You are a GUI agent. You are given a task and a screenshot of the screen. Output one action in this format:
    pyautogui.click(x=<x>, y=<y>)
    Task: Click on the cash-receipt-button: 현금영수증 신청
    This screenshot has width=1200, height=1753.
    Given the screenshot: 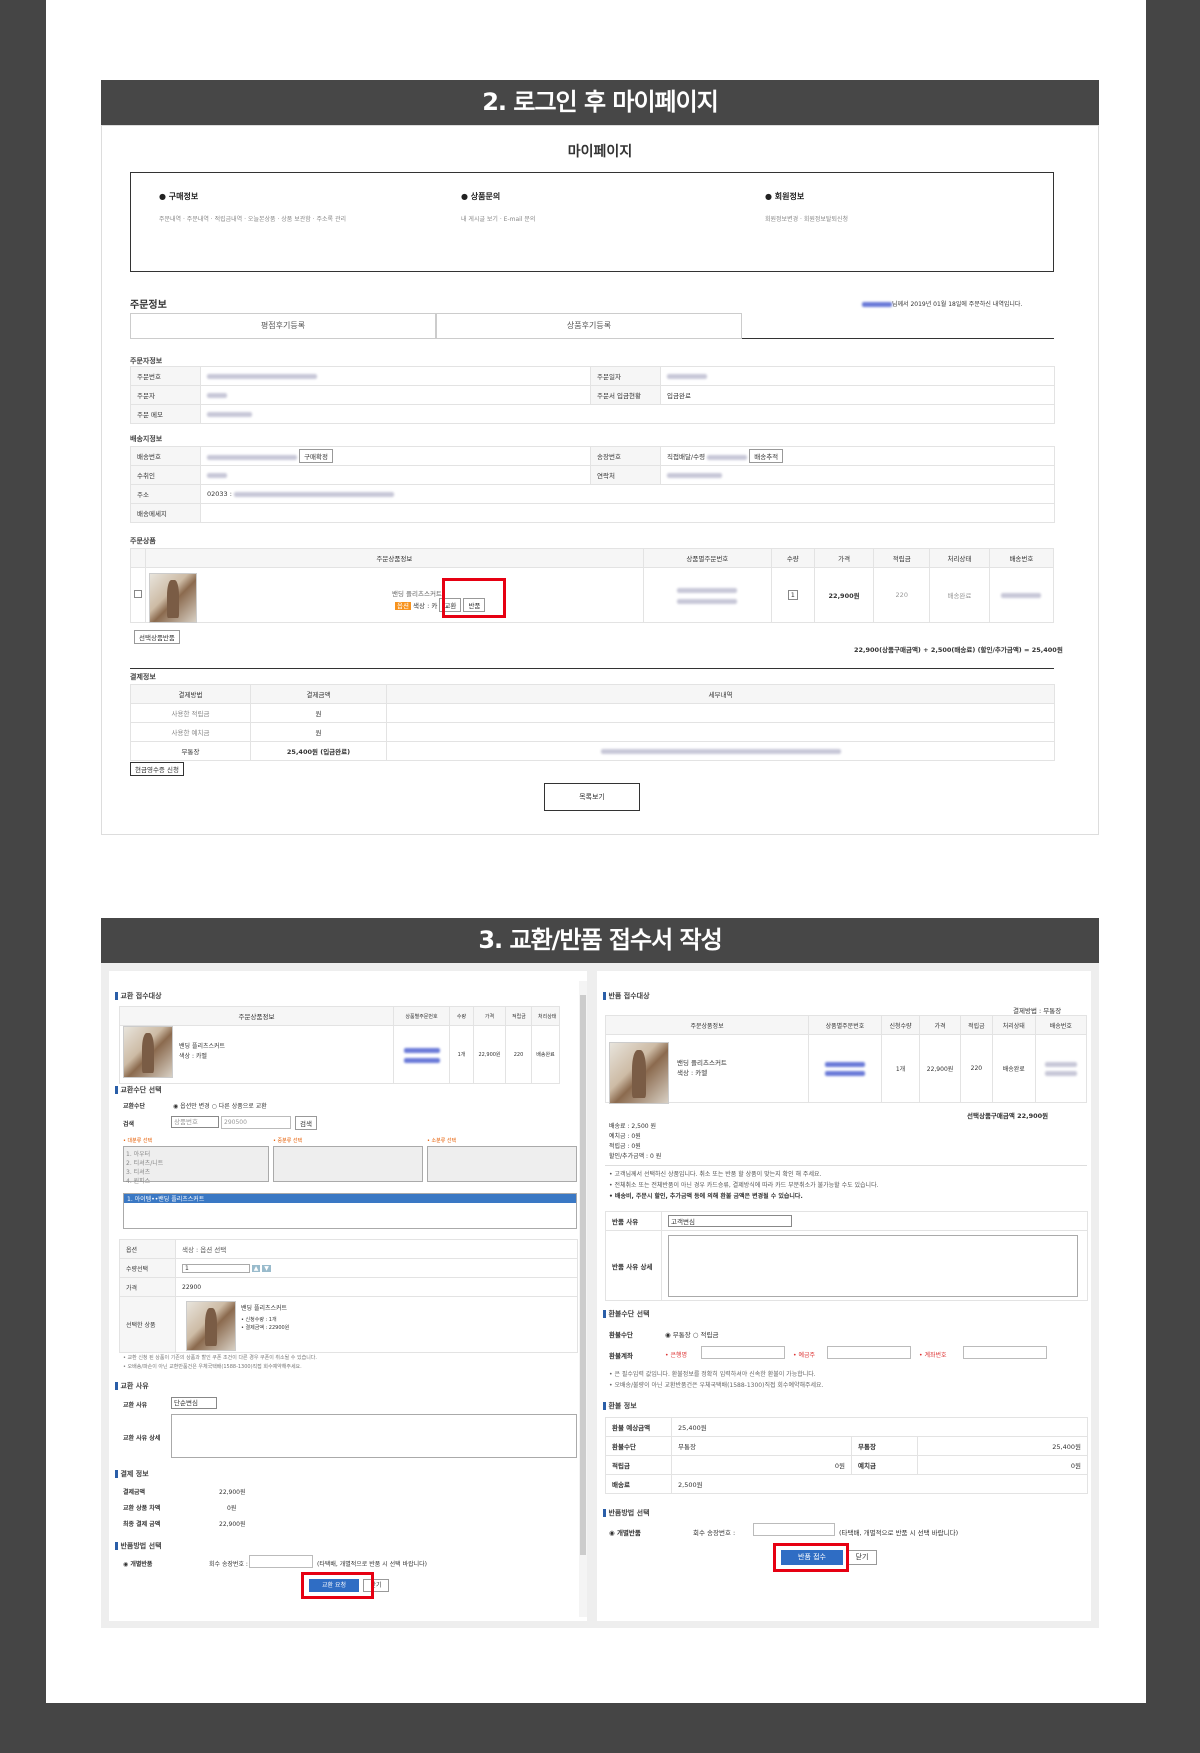 What is the action you would take?
    pyautogui.click(x=157, y=769)
    